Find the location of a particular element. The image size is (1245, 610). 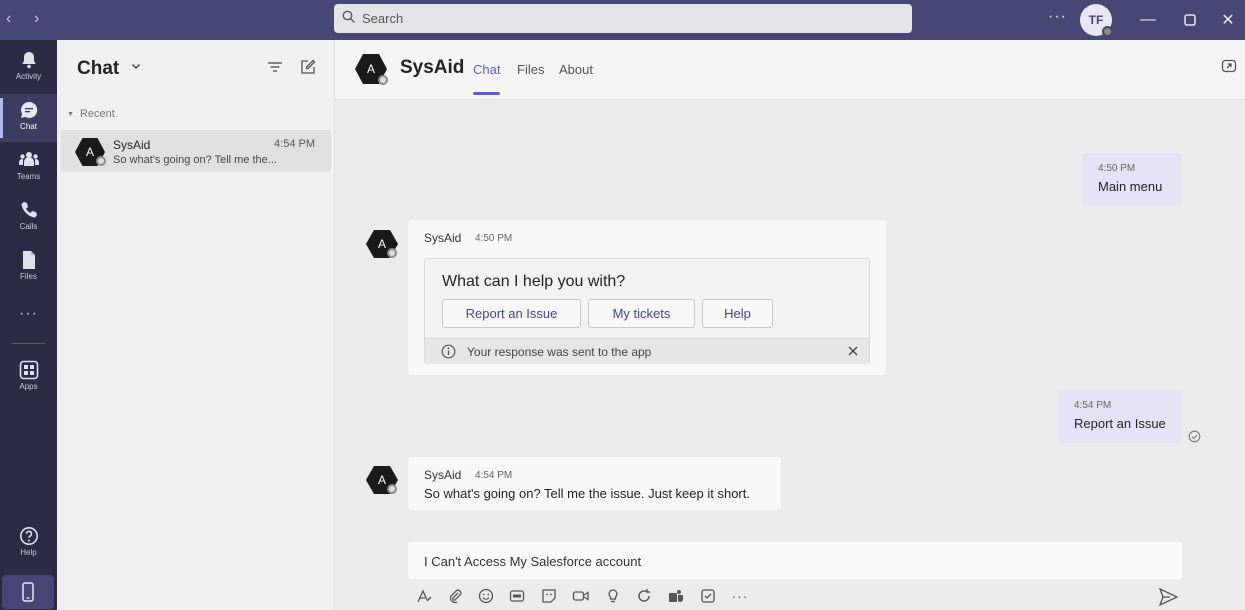

rail-label: Chat is located at coordinates (28, 126).